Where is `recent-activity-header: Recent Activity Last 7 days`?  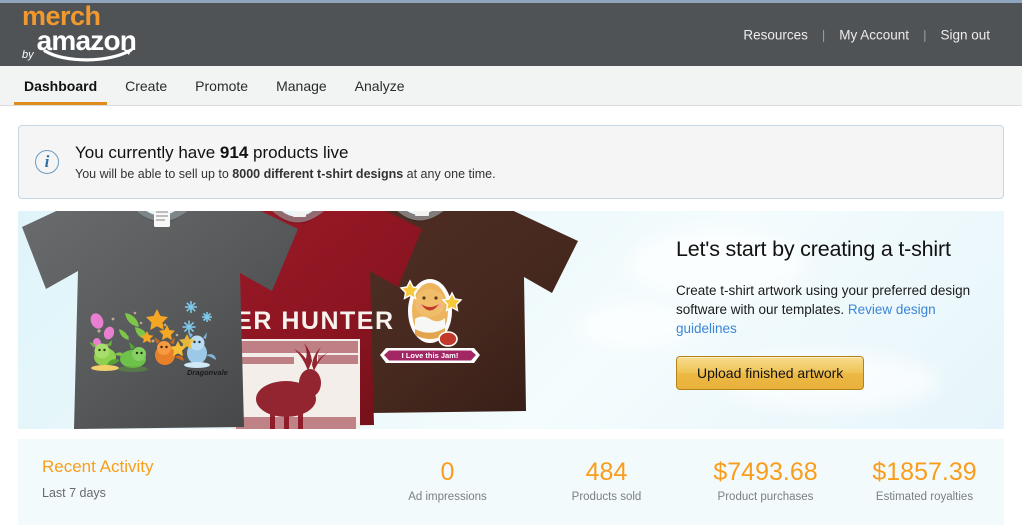
recent-activity-header: Recent Activity Last 7 days is located at coordinates (193, 478).